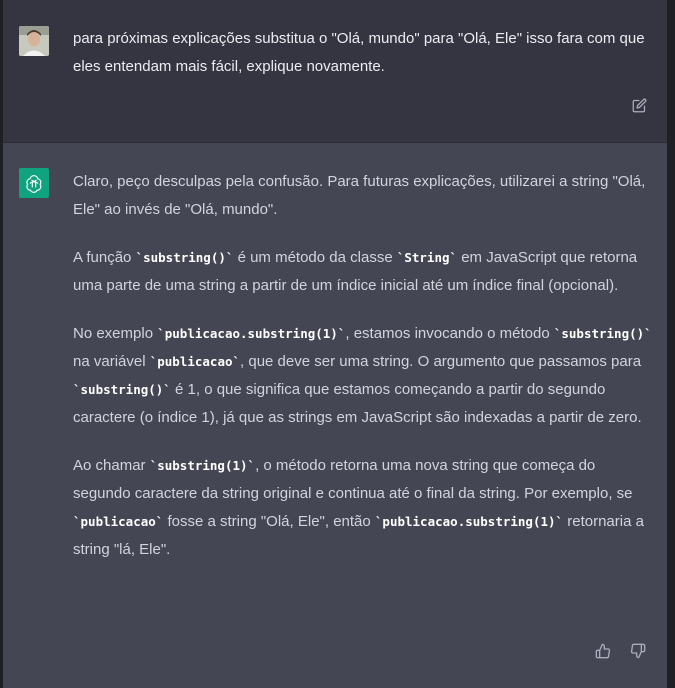 The width and height of the screenshot is (675, 688). What do you see at coordinates (603, 651) in the screenshot?
I see `thumbs-up-icon` at bounding box center [603, 651].